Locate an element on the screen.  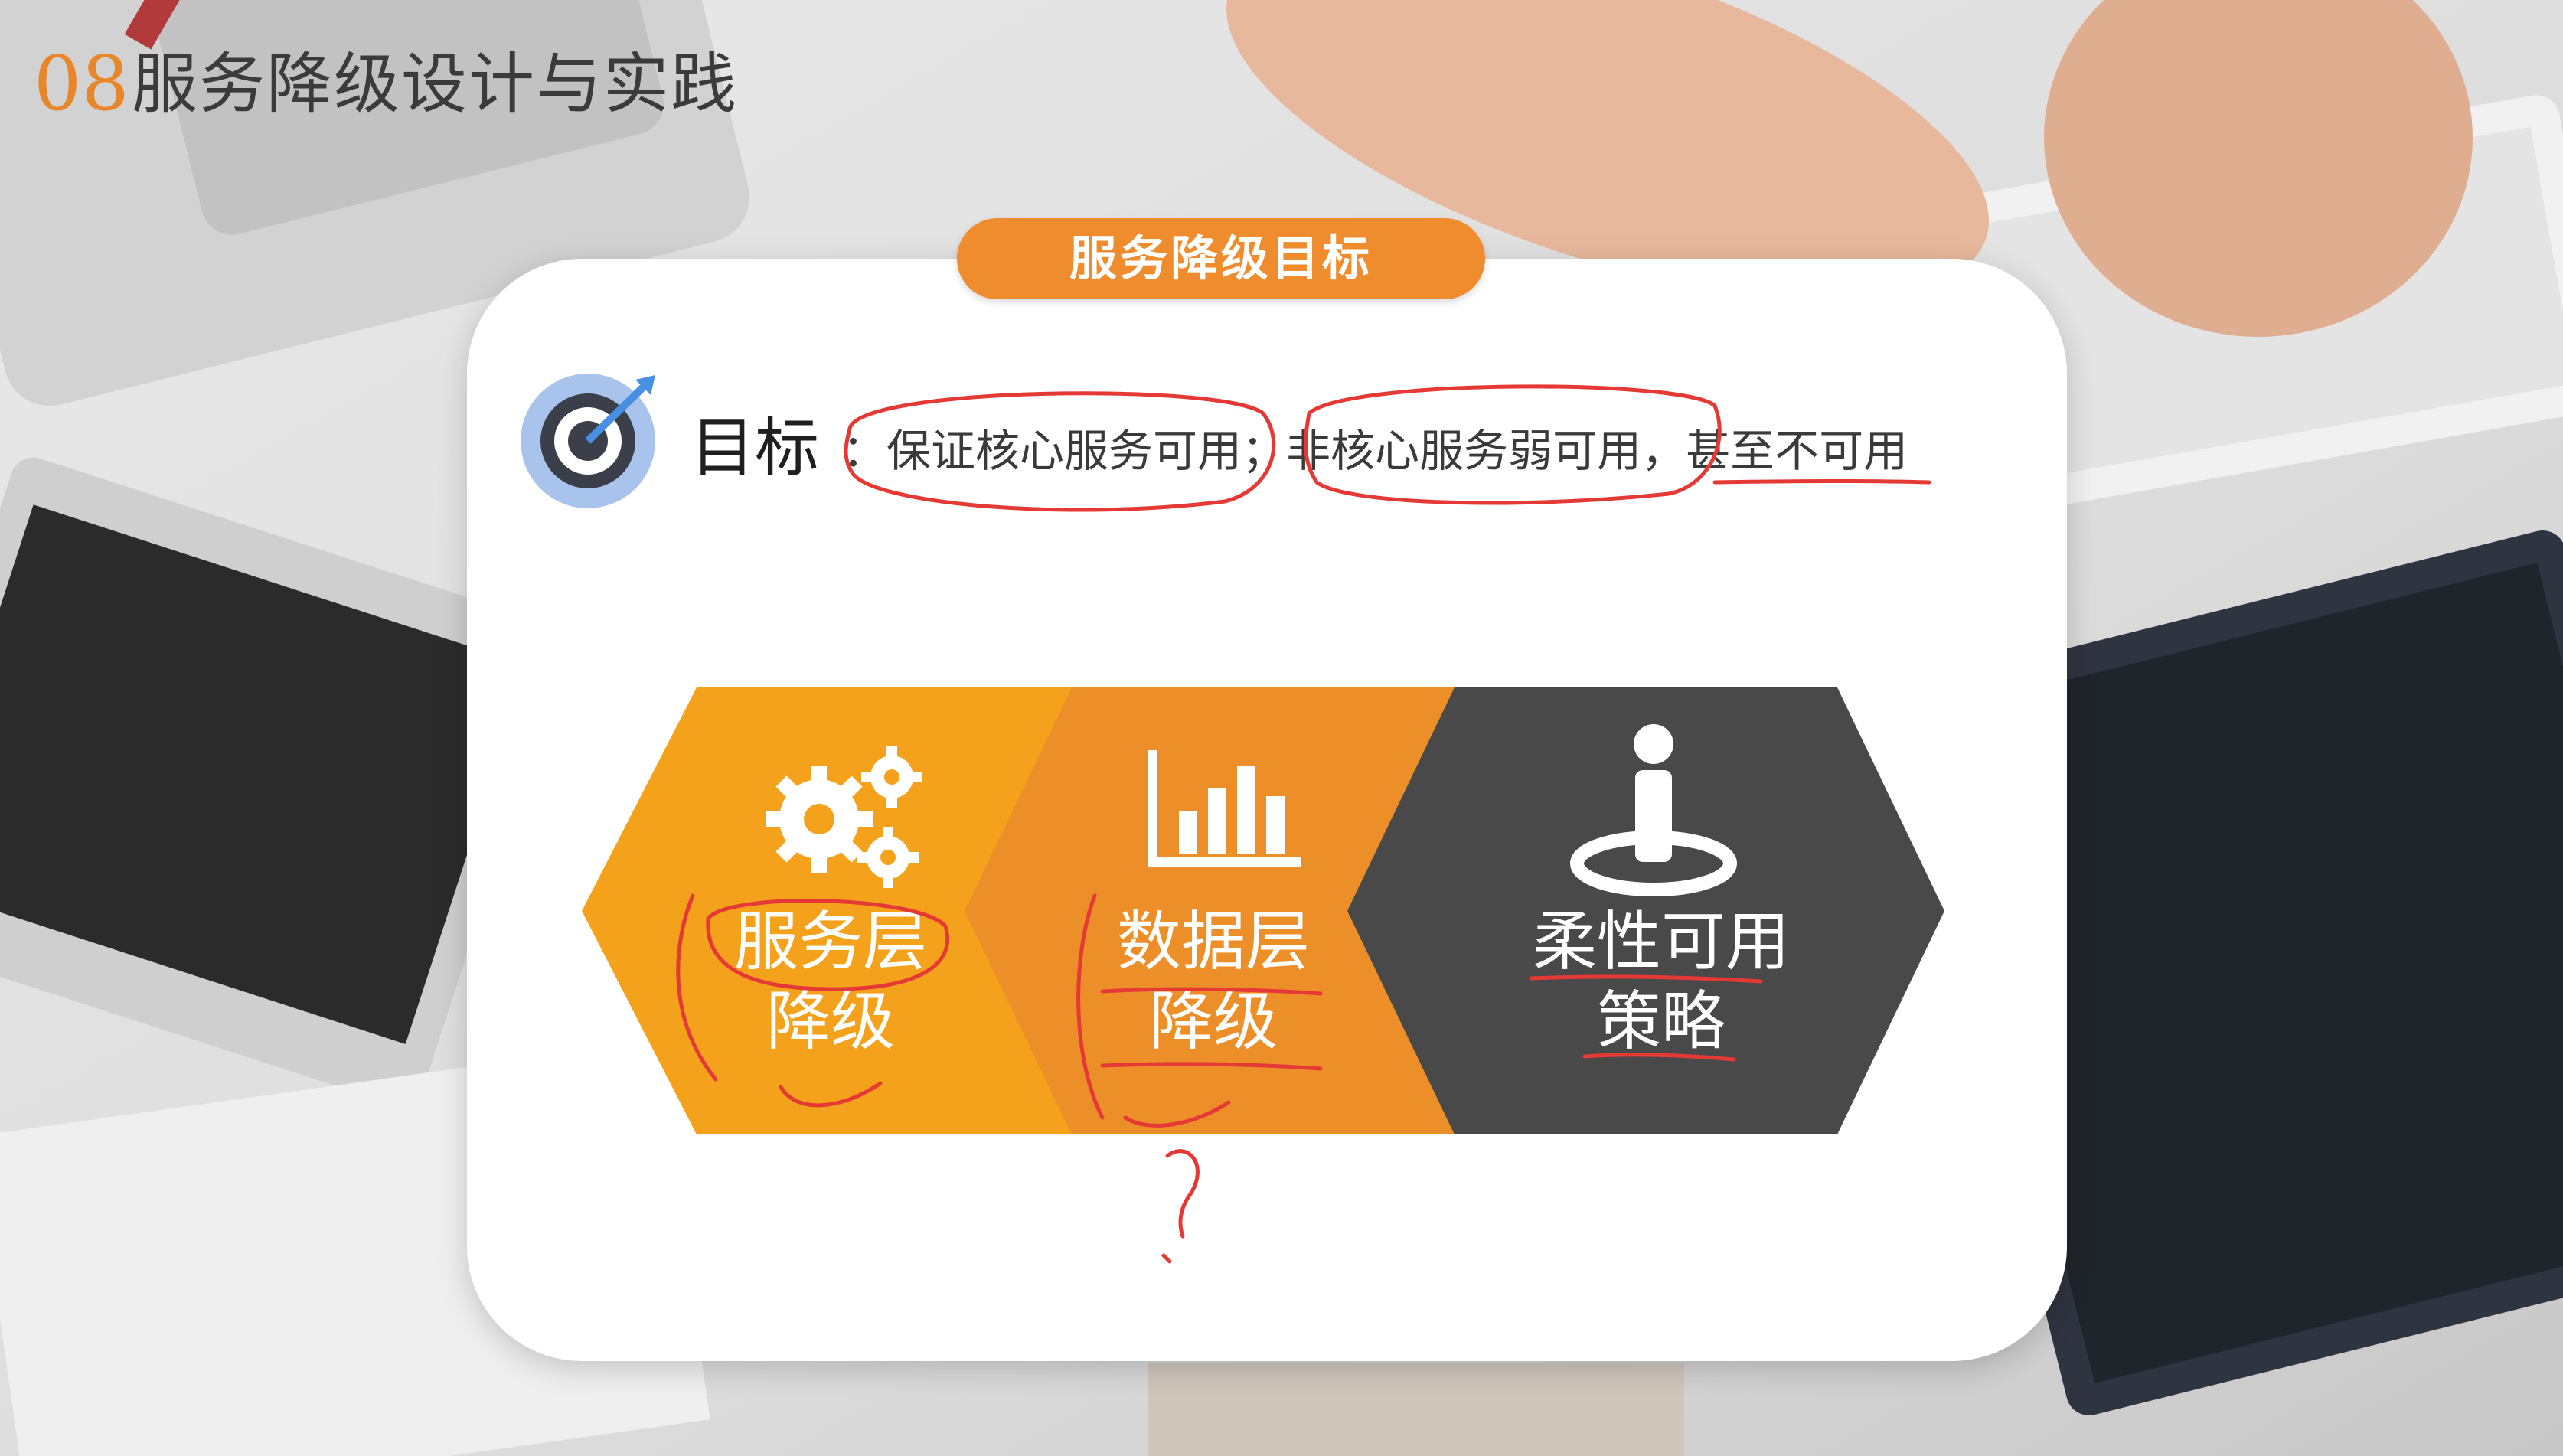
goal-noncore: 非核心服务弱可用 is located at coordinates (1464, 451).